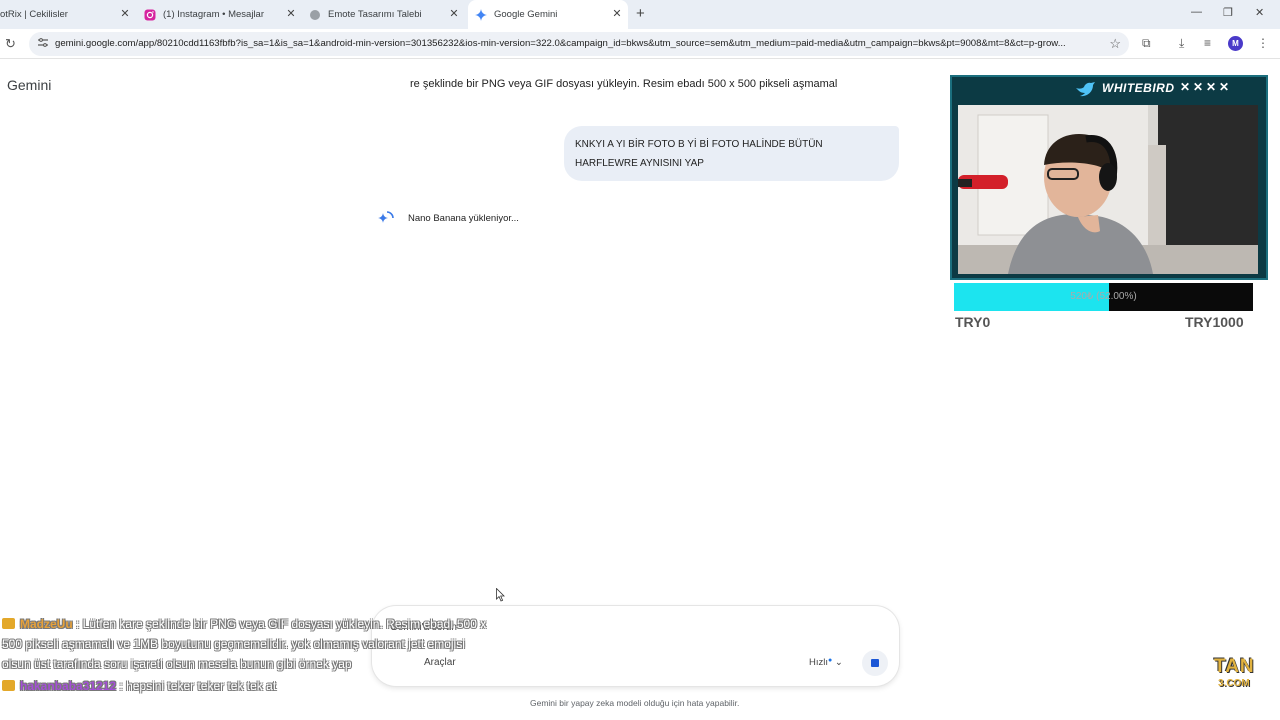  Describe the element at coordinates (1181, 43) in the screenshot. I see `download-icon: ⤓` at that location.